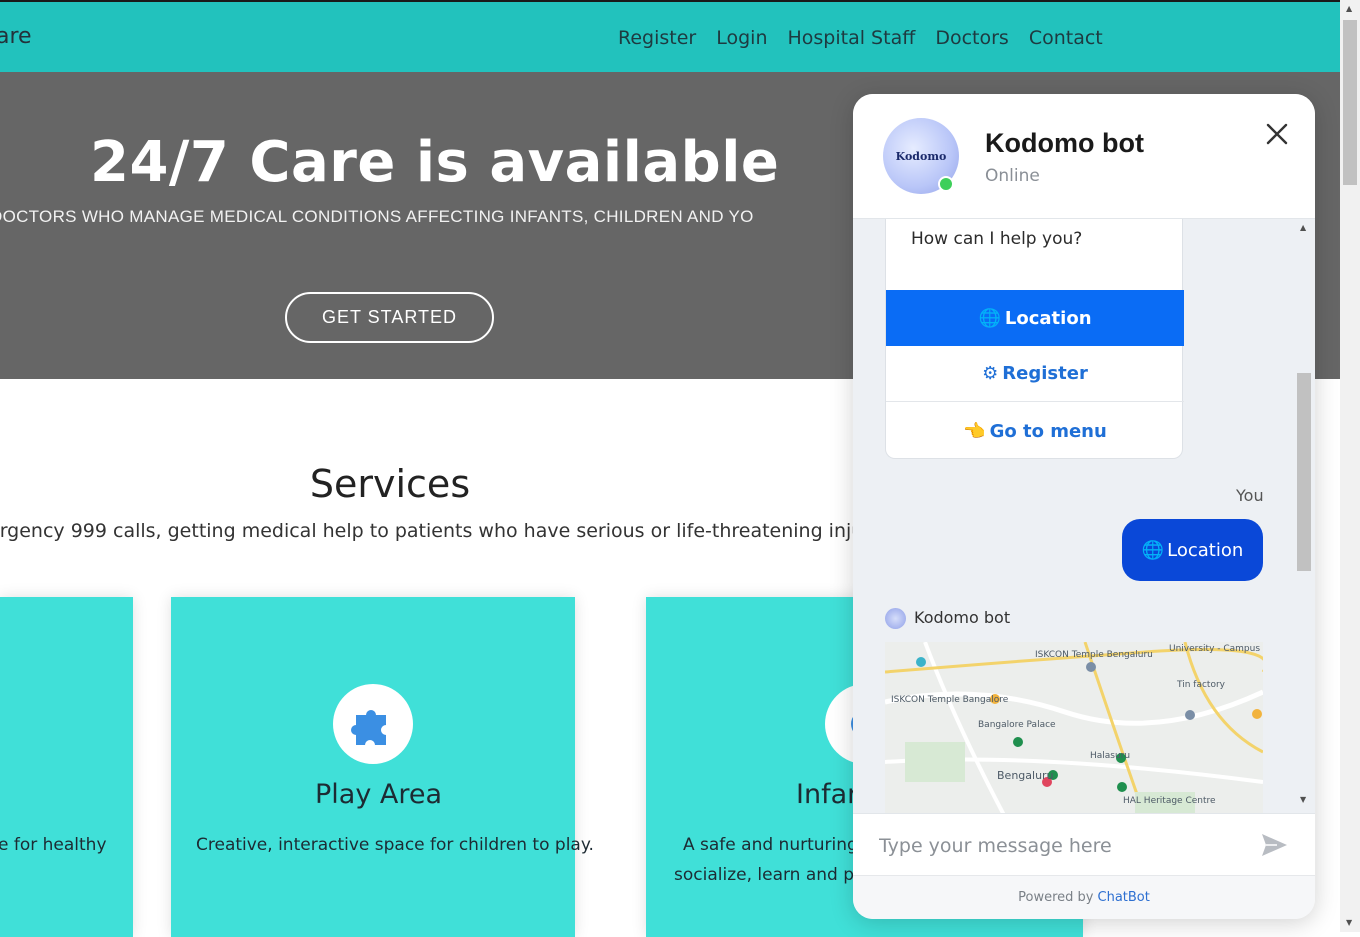 Image resolution: width=1360 pixels, height=937 pixels. What do you see at coordinates (1201, 685) in the screenshot?
I see `map-label: Tin factory` at bounding box center [1201, 685].